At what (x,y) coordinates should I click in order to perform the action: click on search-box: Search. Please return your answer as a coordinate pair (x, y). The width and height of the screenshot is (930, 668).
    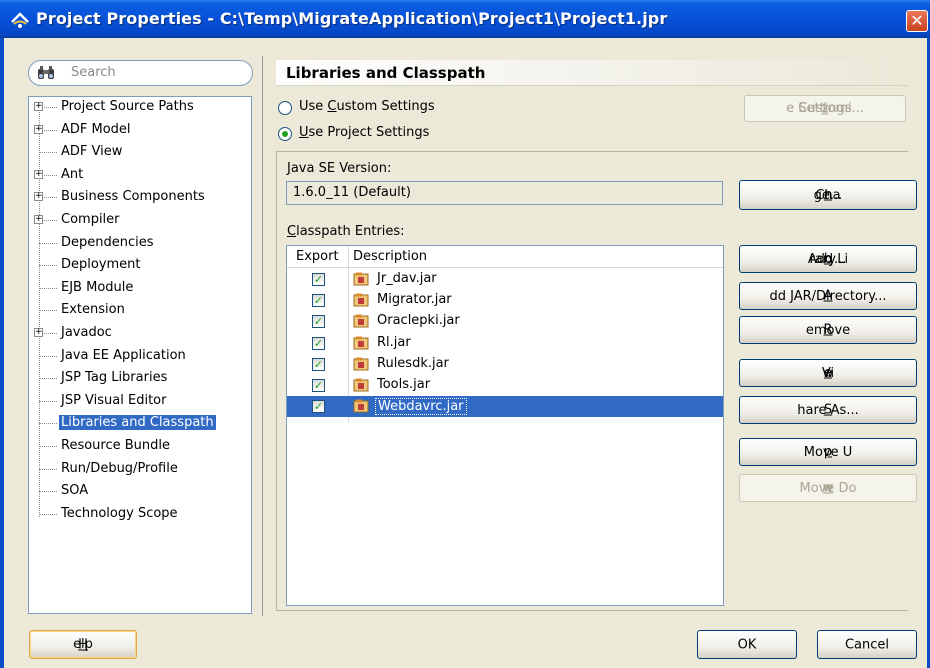
    Looking at the image, I should click on (140, 73).